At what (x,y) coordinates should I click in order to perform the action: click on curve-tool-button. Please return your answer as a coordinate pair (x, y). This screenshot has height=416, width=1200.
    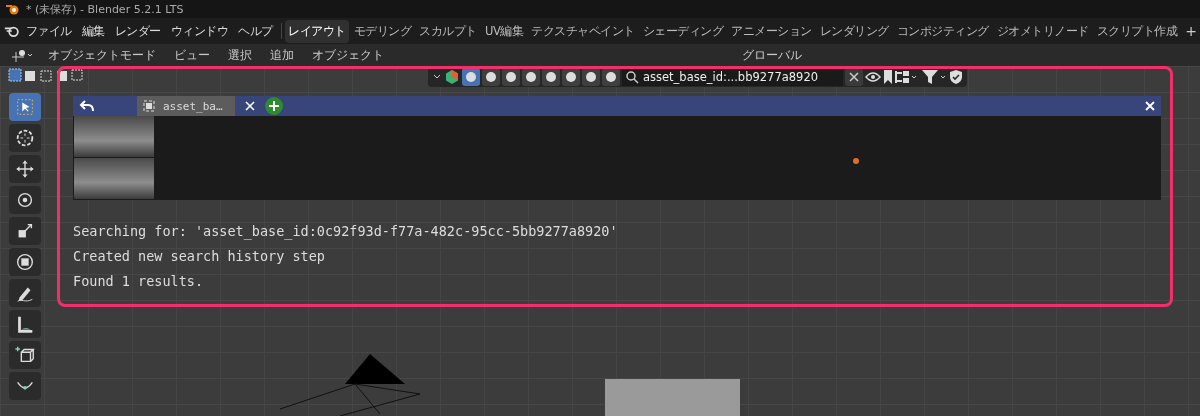
    Looking at the image, I should click on (25, 386).